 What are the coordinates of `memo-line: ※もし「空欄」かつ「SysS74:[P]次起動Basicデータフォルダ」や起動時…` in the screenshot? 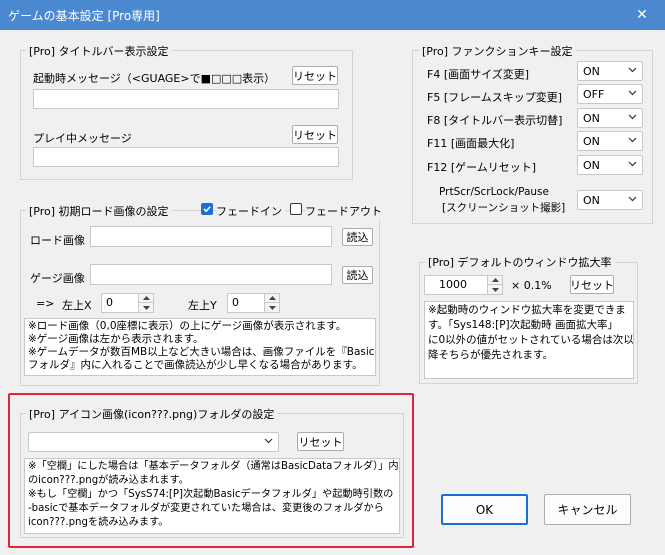 It's located at (211, 494).